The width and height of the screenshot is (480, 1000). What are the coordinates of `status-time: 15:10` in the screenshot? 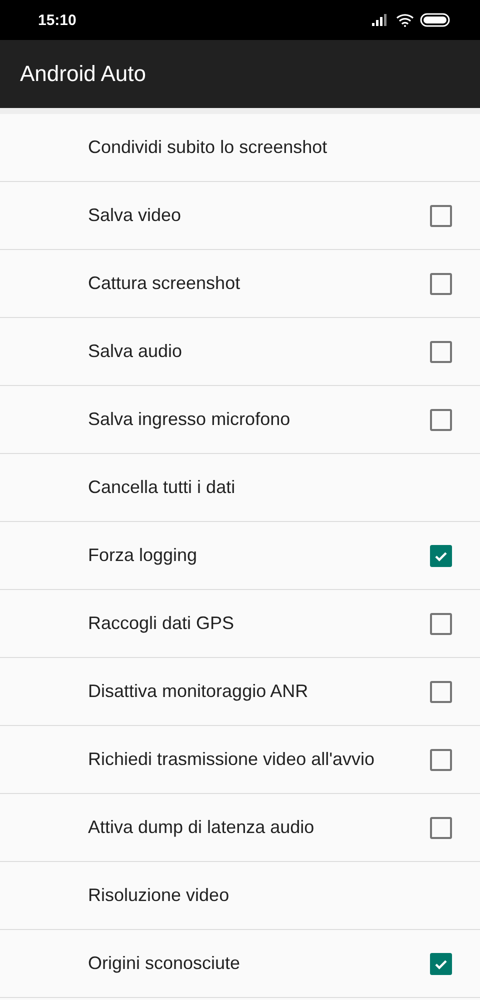 It's located at (57, 20).